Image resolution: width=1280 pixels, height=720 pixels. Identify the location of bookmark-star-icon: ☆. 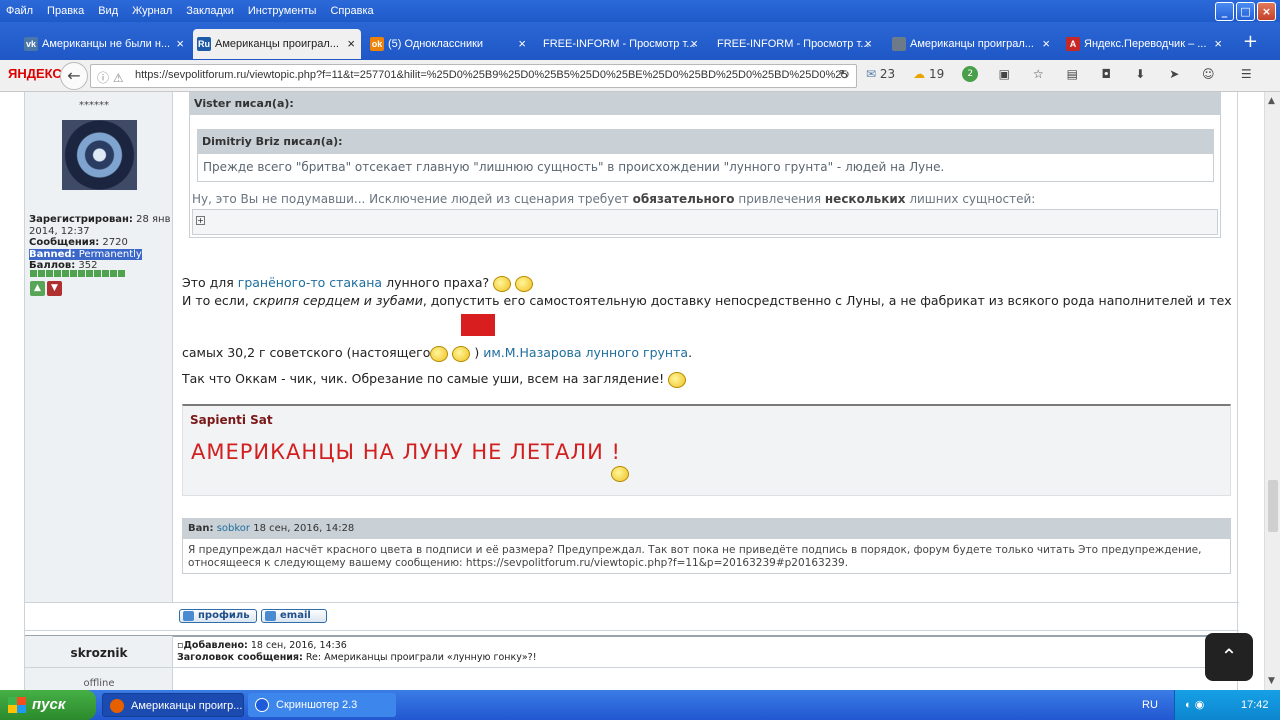
(1038, 74).